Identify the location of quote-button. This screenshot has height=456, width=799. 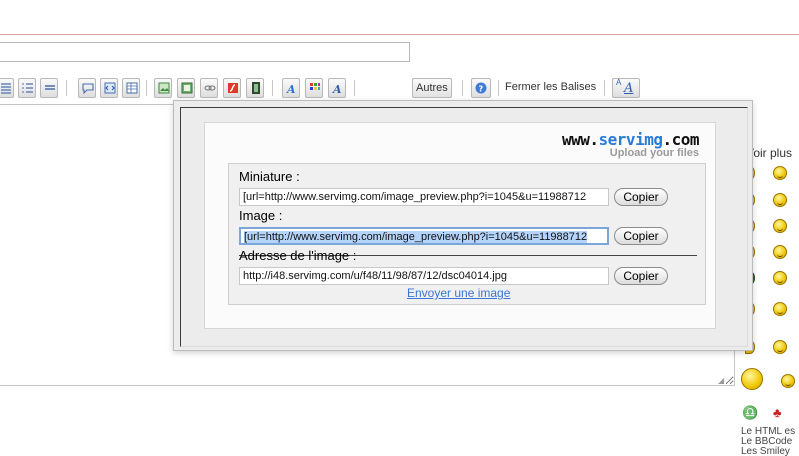
(87, 88).